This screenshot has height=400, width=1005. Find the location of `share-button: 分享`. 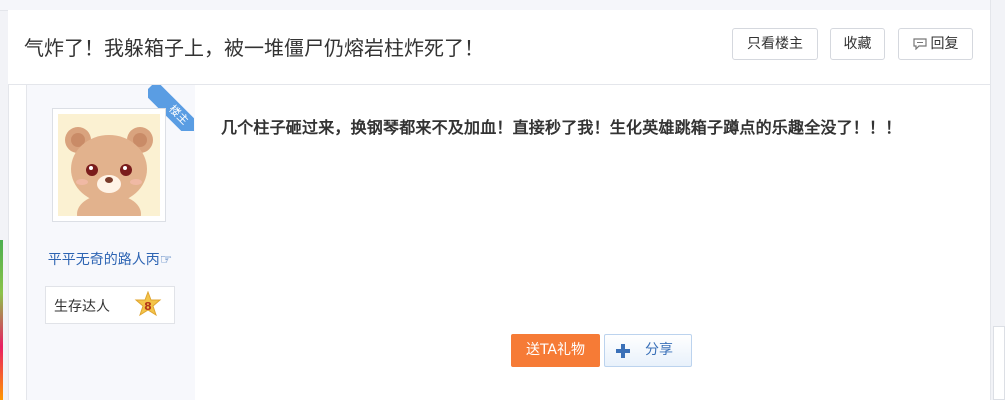

share-button: 分享 is located at coordinates (648, 350).